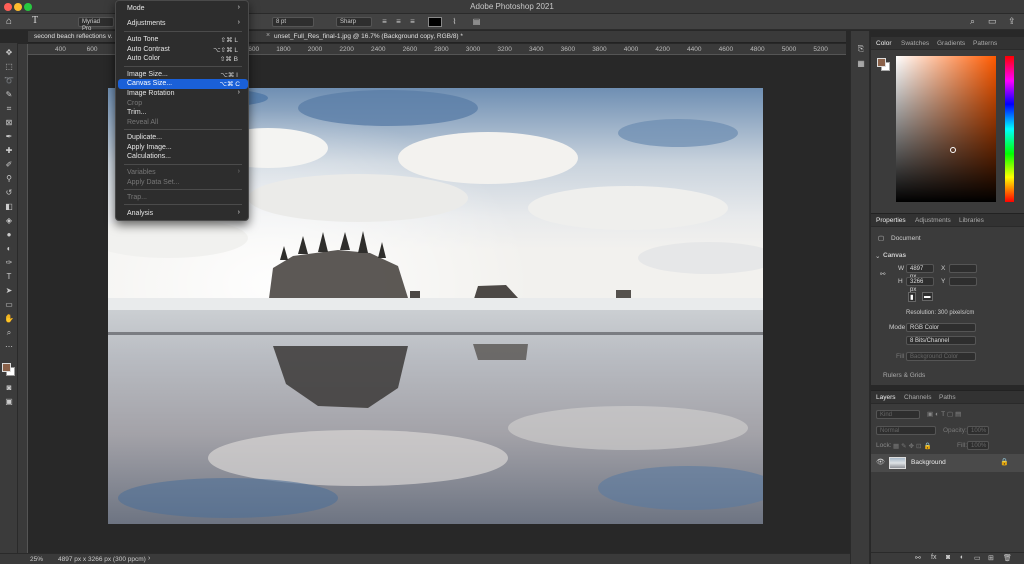 This screenshot has width=1024, height=564. Describe the element at coordinates (568, 49) in the screenshot. I see `ruler-tick-label: 3600` at that location.